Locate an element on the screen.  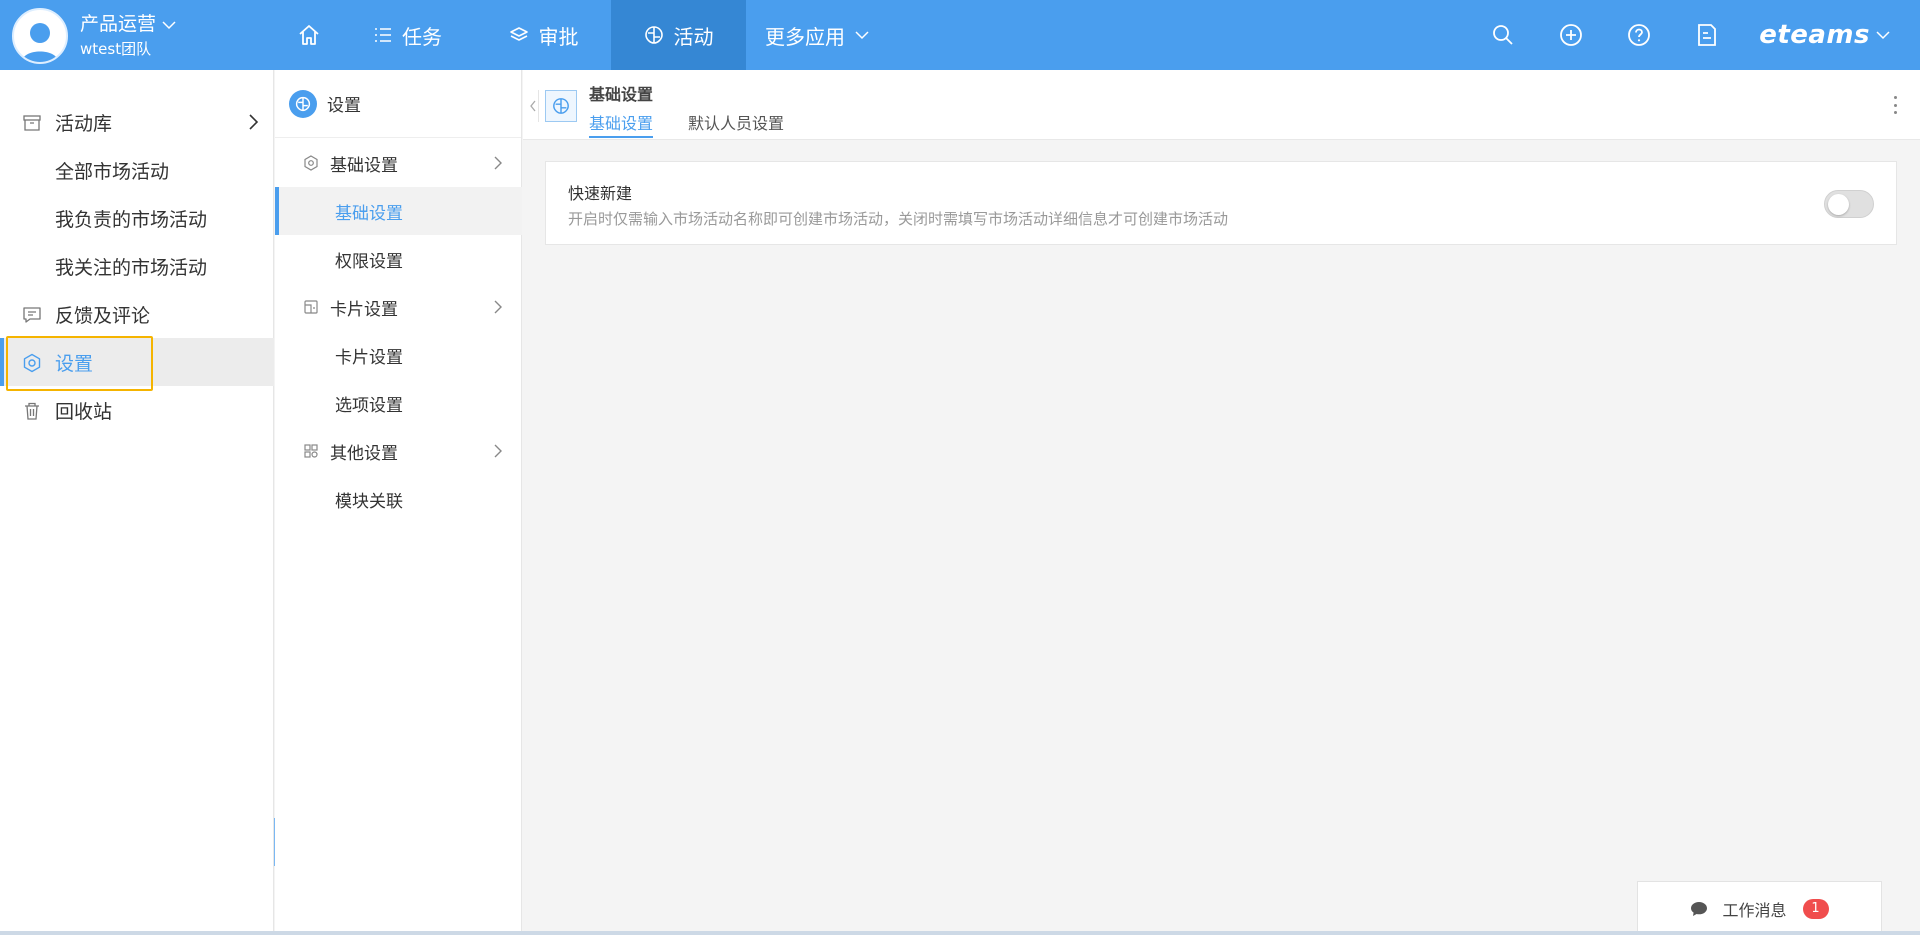
sidebar-item-all-activities: 全部市场活动 is located at coordinates (137, 170).